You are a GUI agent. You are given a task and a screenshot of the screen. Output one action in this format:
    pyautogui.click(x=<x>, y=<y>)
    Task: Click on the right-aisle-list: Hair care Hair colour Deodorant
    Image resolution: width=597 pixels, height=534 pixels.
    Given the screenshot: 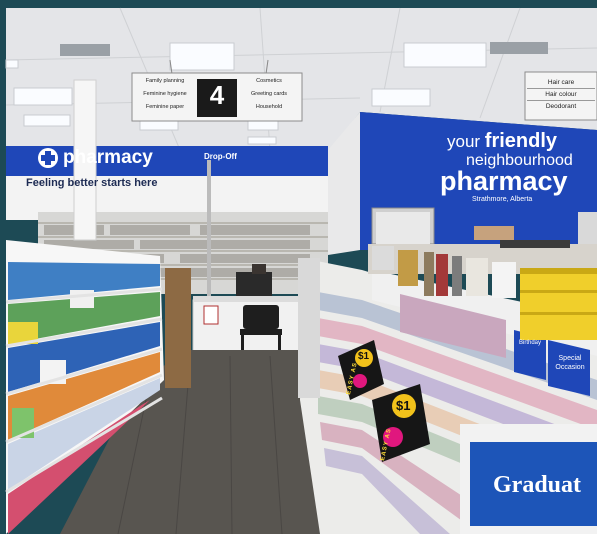 What is the action you would take?
    pyautogui.click(x=561, y=96)
    